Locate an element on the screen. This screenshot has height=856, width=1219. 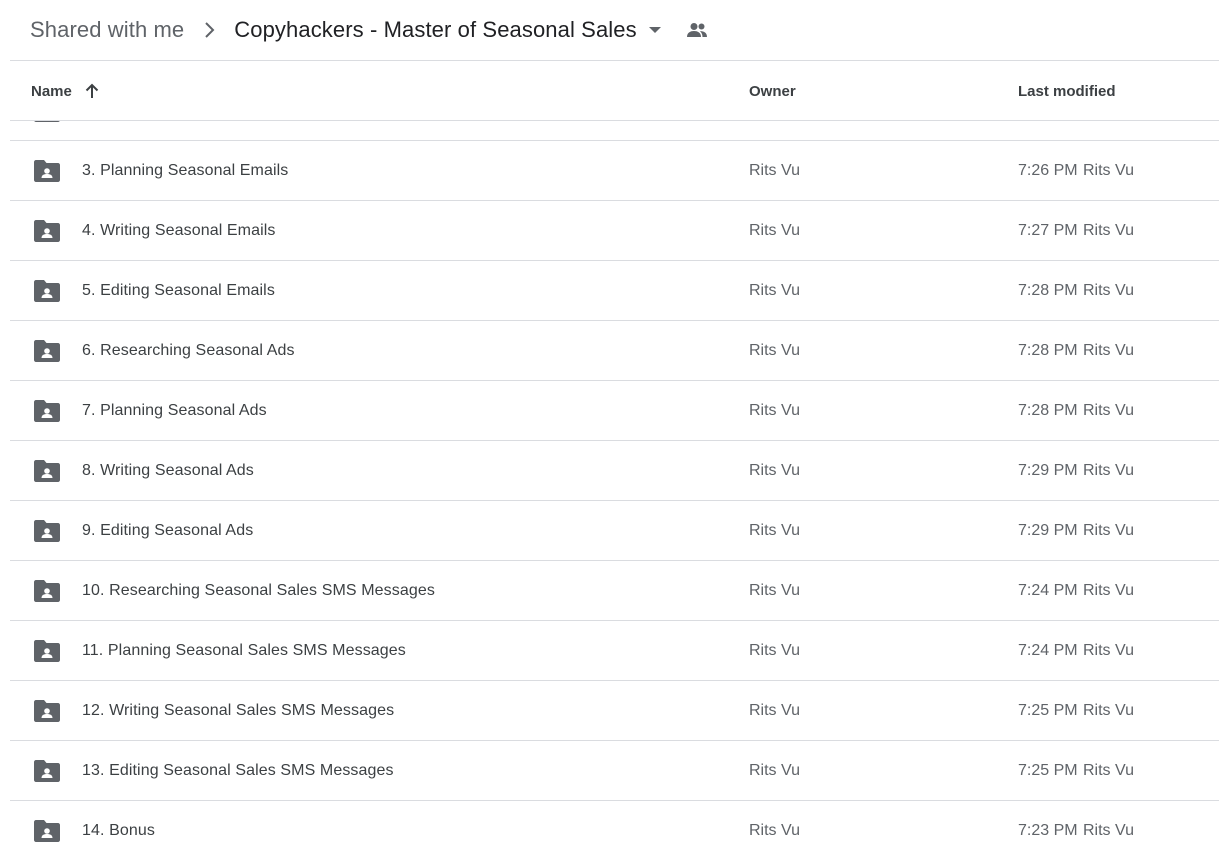
file-modified-time: 7:26 PM is located at coordinates (1048, 170).